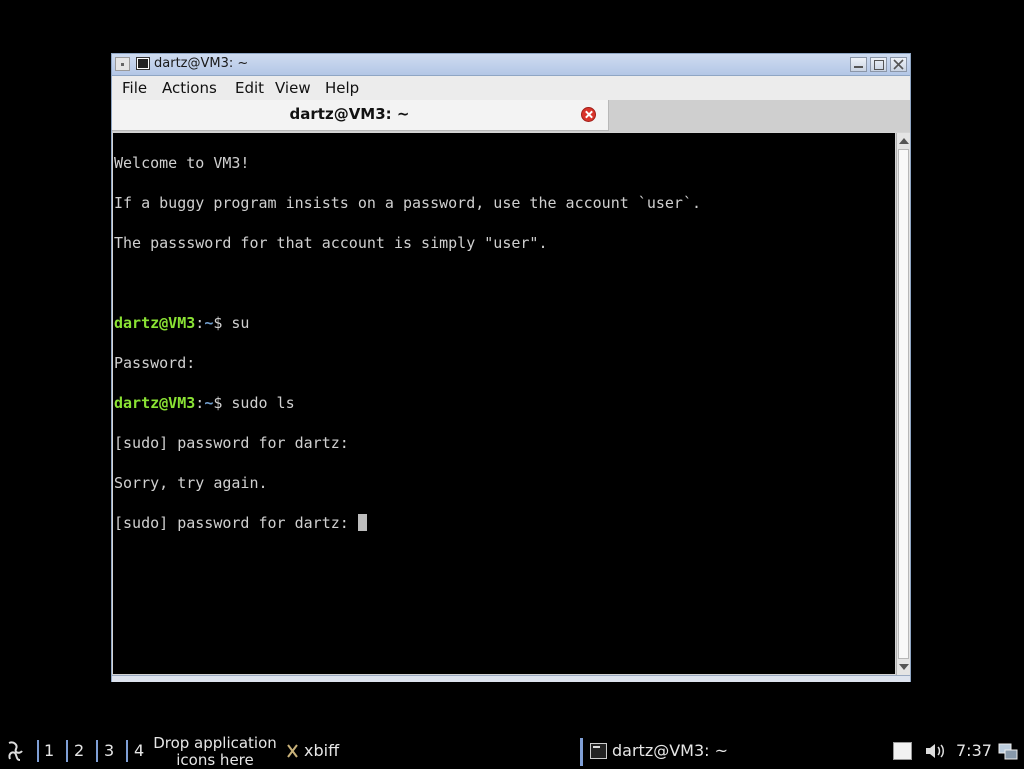 This screenshot has height=769, width=1024. Describe the element at coordinates (511, 65) in the screenshot. I see `window-titlebar: dartz@VM3: ~` at that location.